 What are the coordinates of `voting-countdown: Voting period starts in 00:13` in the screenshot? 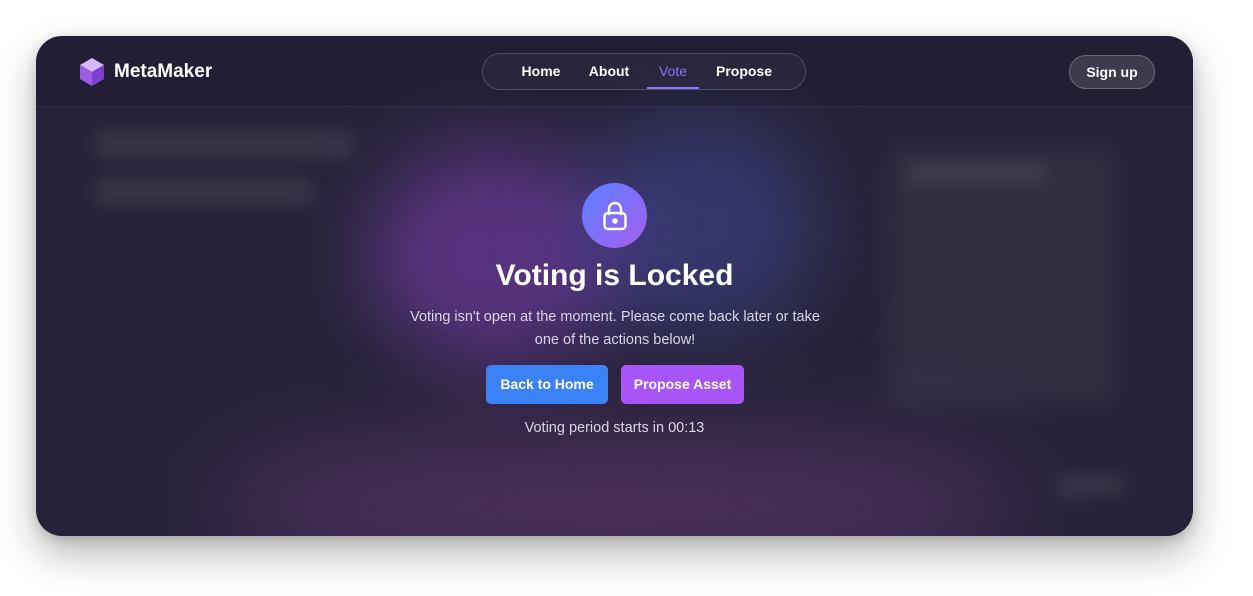 It's located at (614, 428).